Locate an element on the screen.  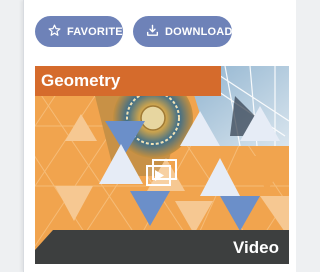
download-icon is located at coordinates (152, 32).